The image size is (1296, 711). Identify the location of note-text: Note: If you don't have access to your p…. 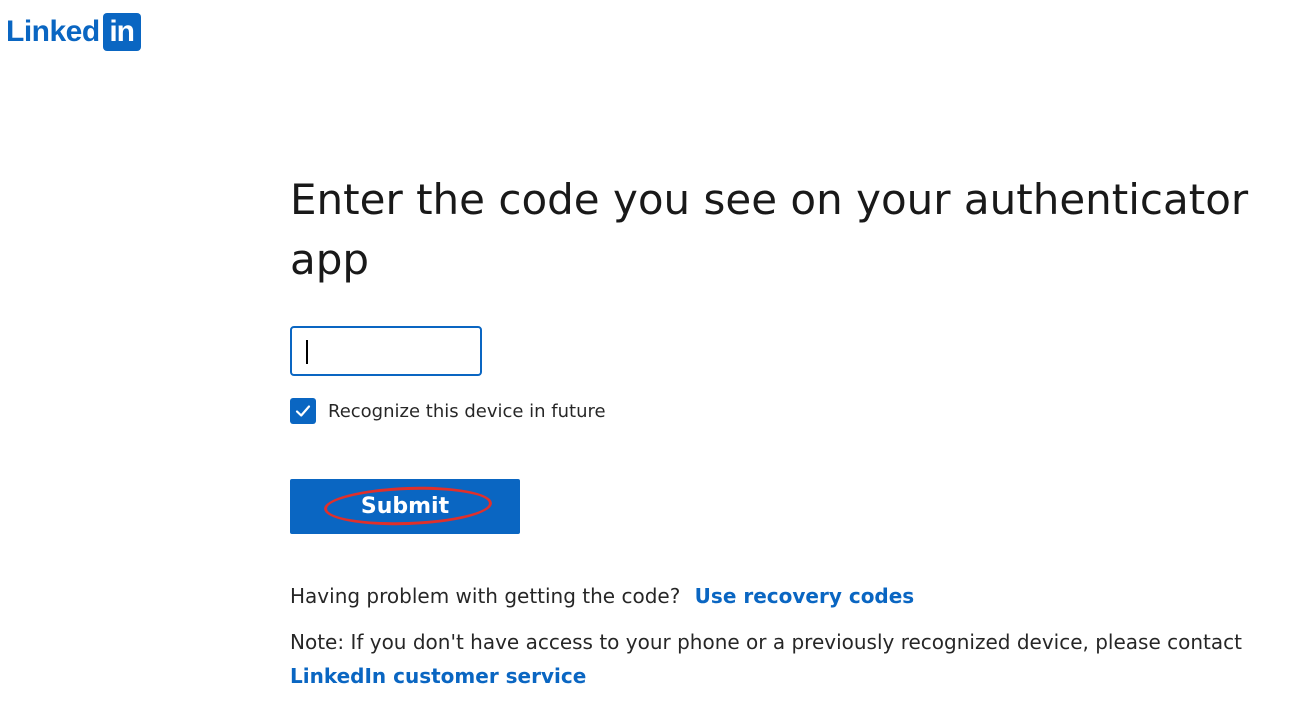
(766, 642).